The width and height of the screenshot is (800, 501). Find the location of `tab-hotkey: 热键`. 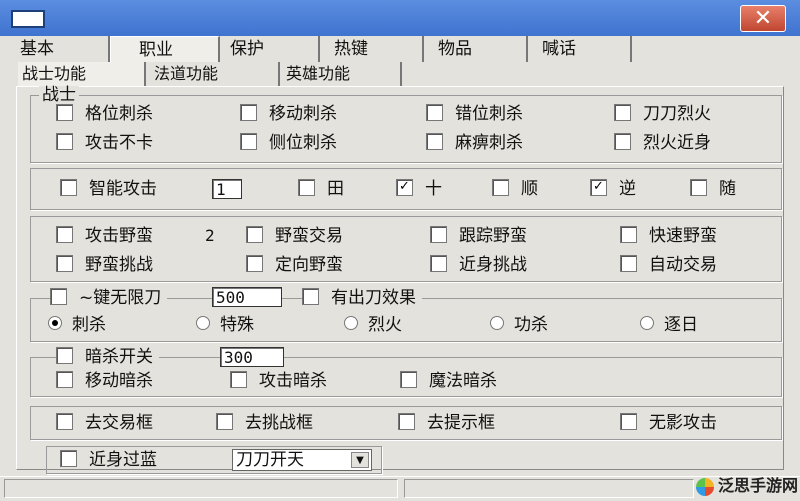

tab-hotkey: 热键 is located at coordinates (372, 49).